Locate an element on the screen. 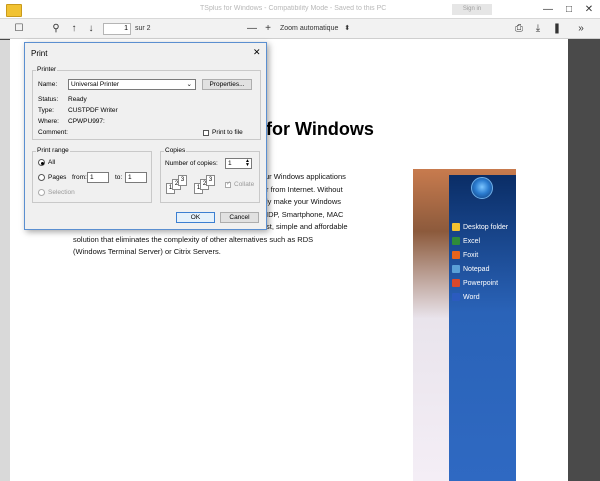 This screenshot has height=481, width=600. start-menu-panel is located at coordinates (482, 328).